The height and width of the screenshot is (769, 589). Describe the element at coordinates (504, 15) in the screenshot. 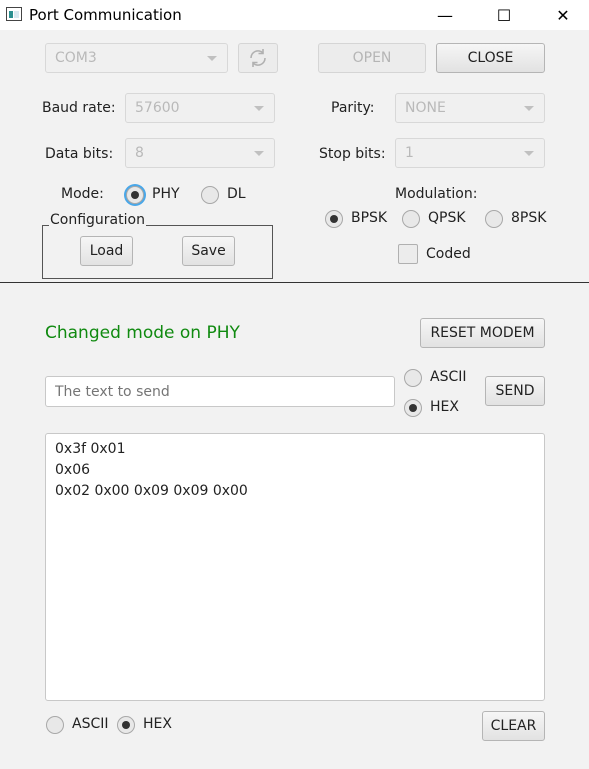

I see `maximize-button: ☐` at that location.